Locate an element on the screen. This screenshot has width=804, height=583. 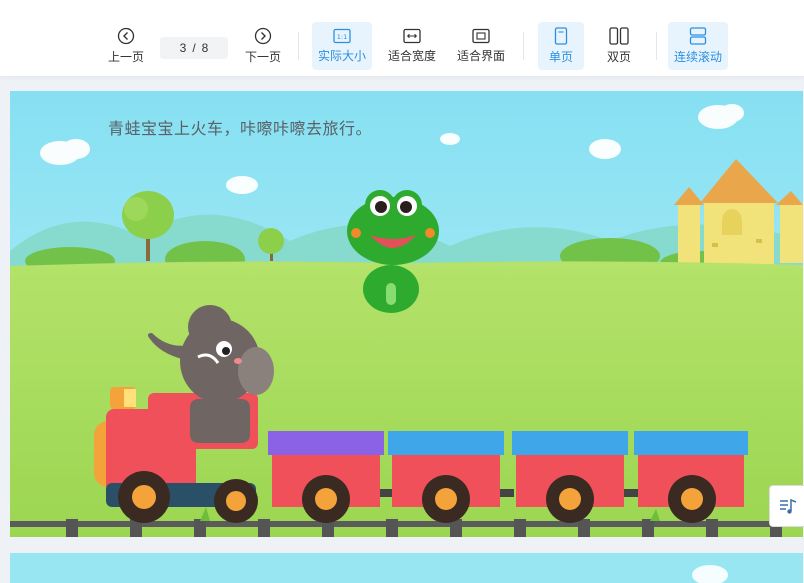
prev-page-button: 上一页 is located at coordinates (126, 46).